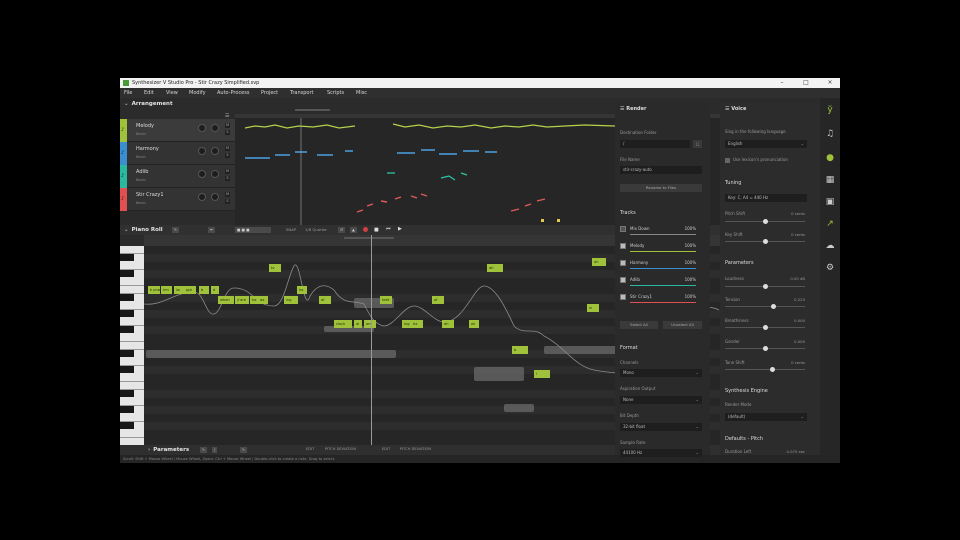 The width and height of the screenshot is (960, 540). Describe the element at coordinates (765, 242) in the screenshot. I see `key-shift-slider` at that location.